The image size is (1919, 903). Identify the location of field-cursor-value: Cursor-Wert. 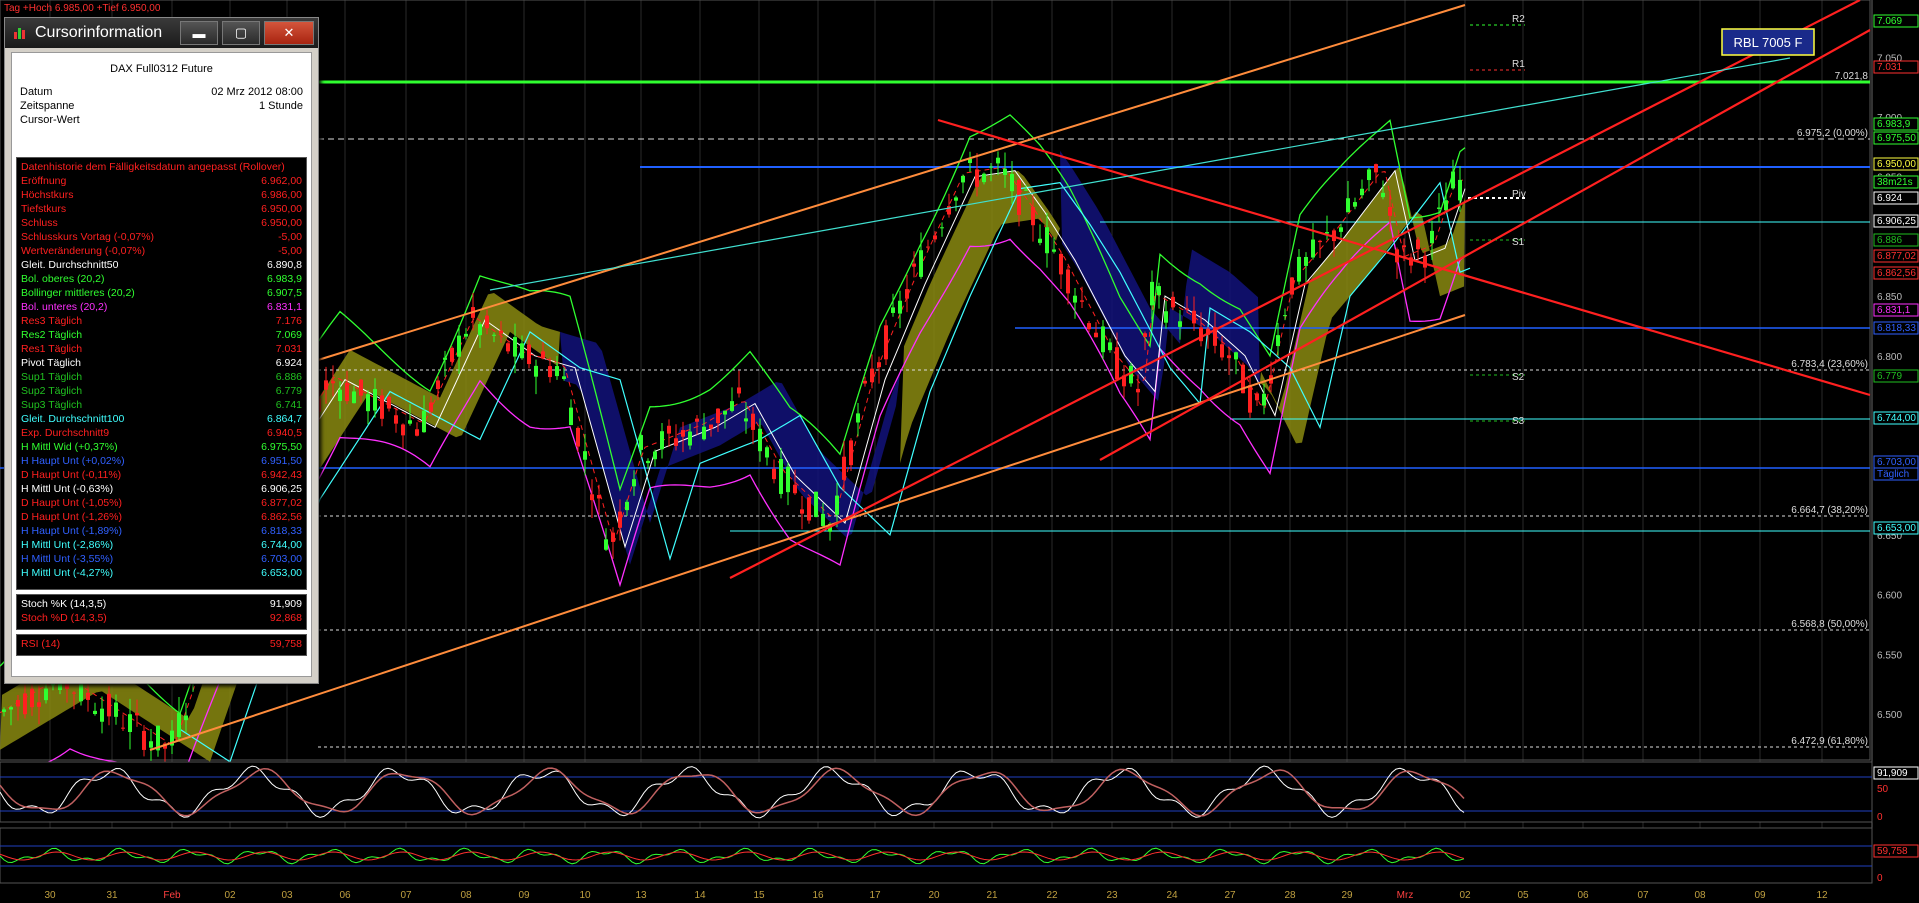
(50, 120).